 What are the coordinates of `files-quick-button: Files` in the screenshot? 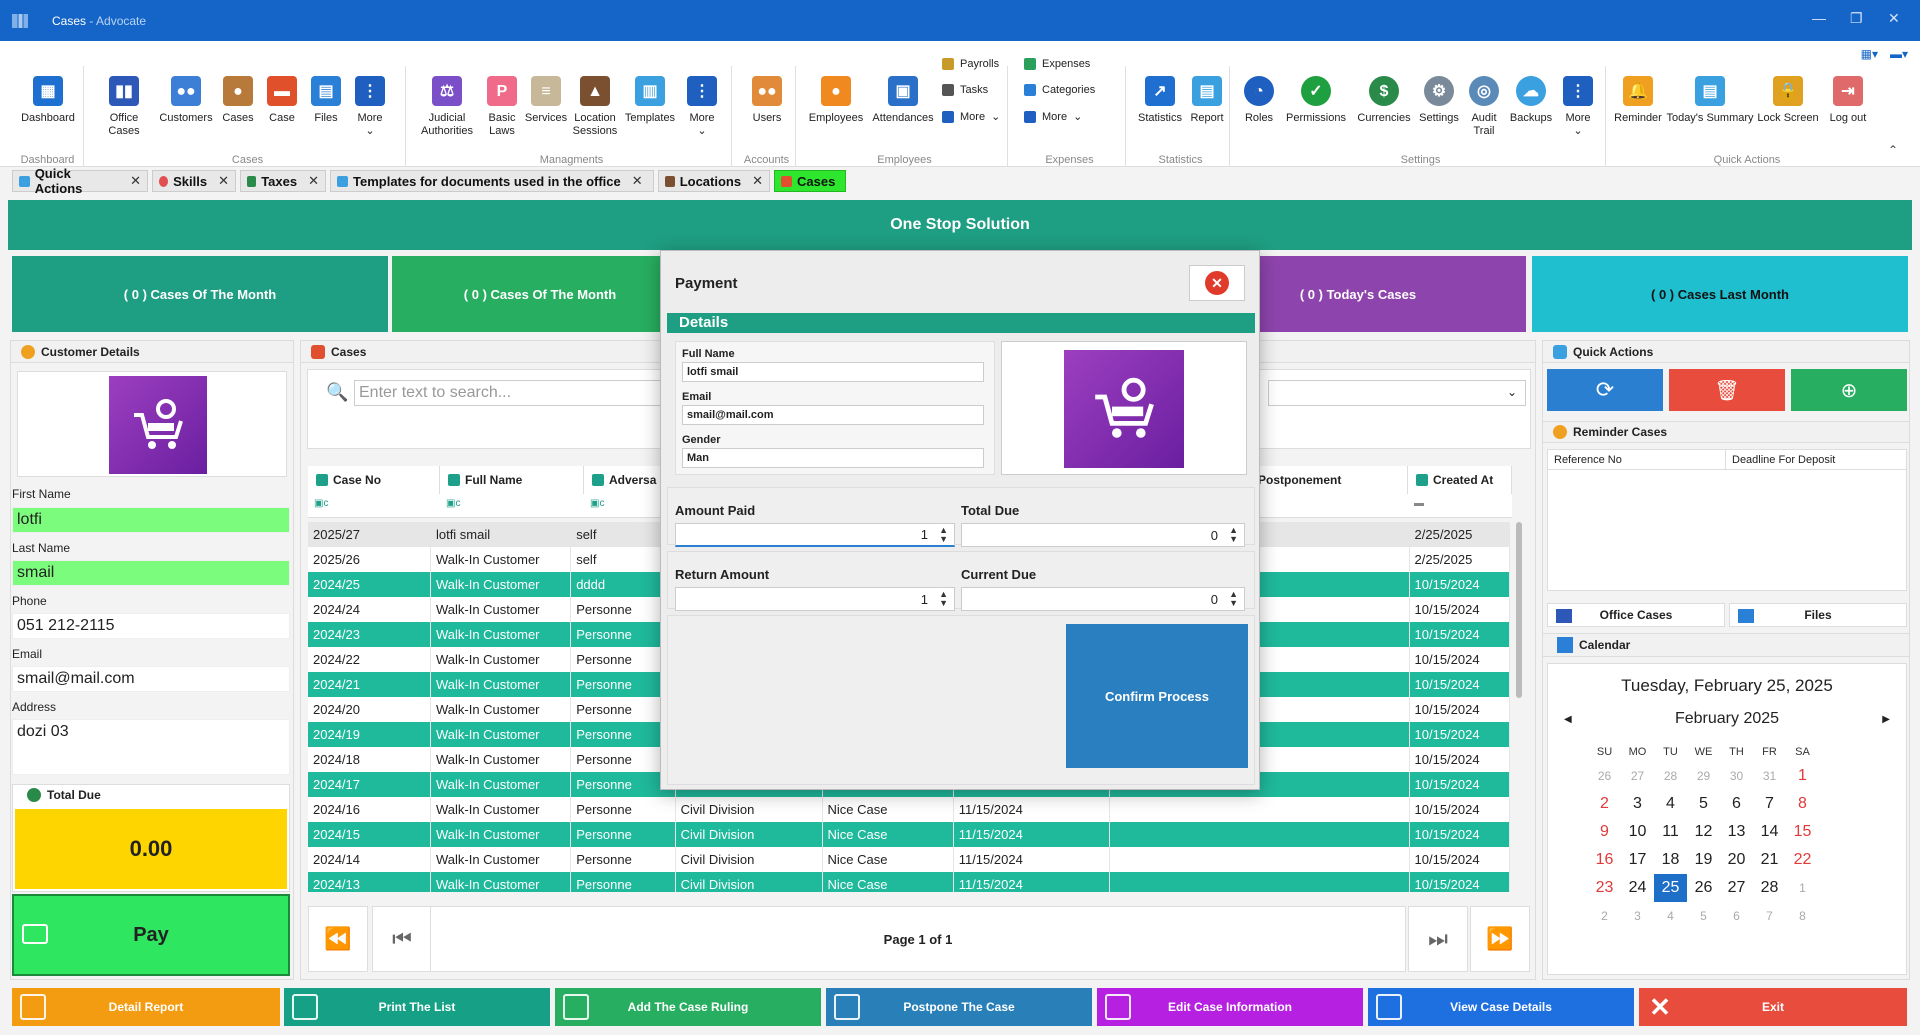 It's located at (1818, 615).